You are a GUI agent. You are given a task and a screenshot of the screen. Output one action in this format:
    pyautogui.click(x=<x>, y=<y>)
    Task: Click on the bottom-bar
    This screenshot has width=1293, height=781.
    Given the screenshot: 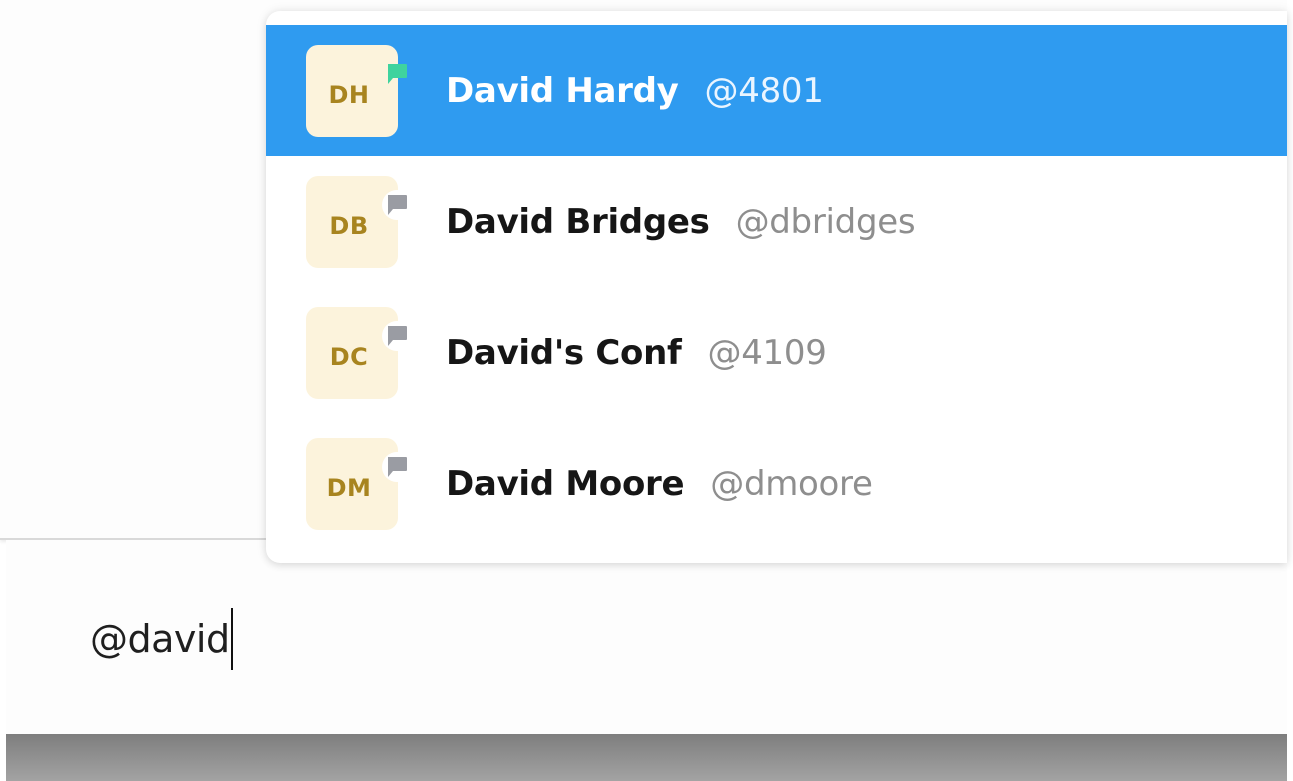 What is the action you would take?
    pyautogui.click(x=646, y=757)
    